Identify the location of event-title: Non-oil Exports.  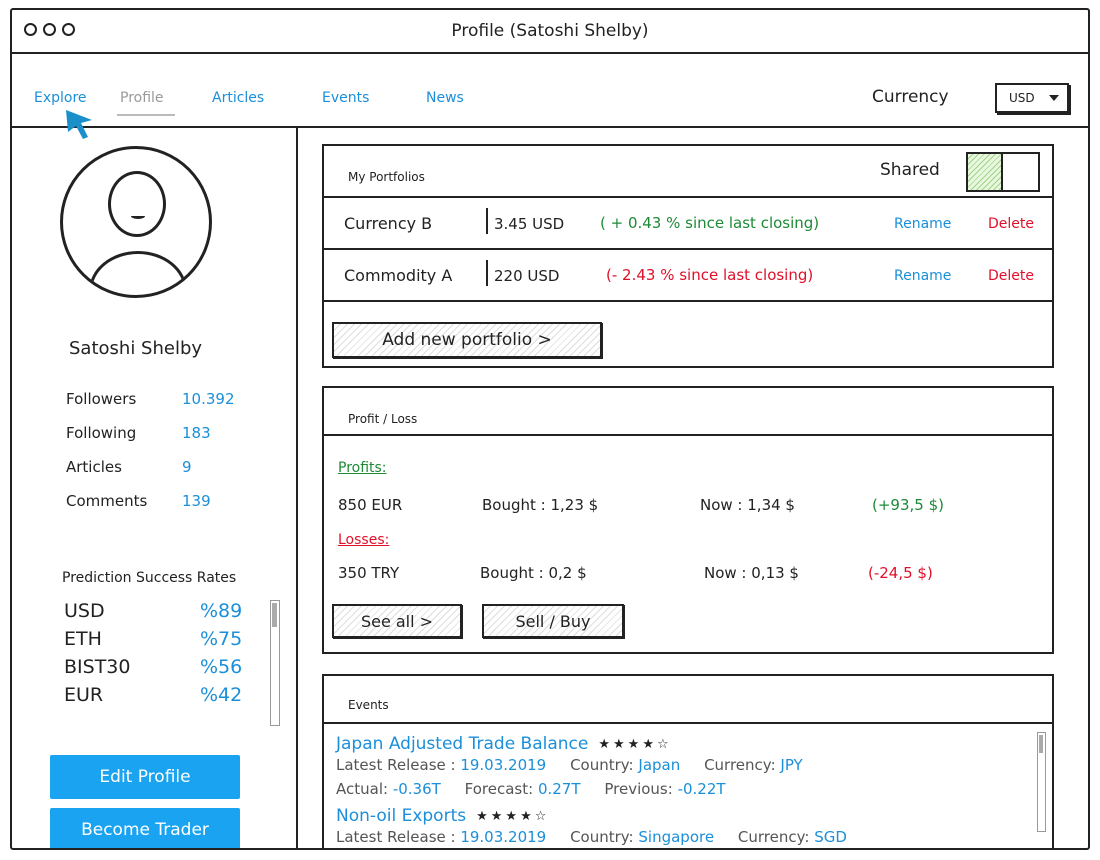
(401, 816).